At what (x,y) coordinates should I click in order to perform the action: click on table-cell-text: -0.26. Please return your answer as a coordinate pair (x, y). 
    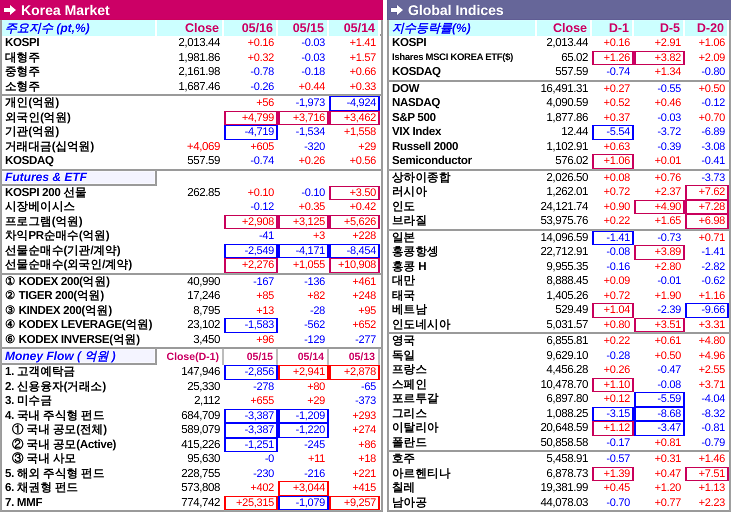
    Looking at the image, I should click on (262, 87).